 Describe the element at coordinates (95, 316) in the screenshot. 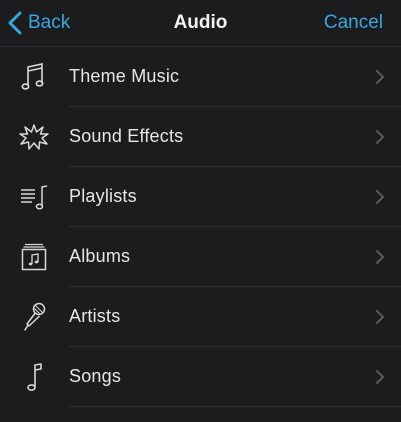

I see `list-item-label: Artists` at that location.